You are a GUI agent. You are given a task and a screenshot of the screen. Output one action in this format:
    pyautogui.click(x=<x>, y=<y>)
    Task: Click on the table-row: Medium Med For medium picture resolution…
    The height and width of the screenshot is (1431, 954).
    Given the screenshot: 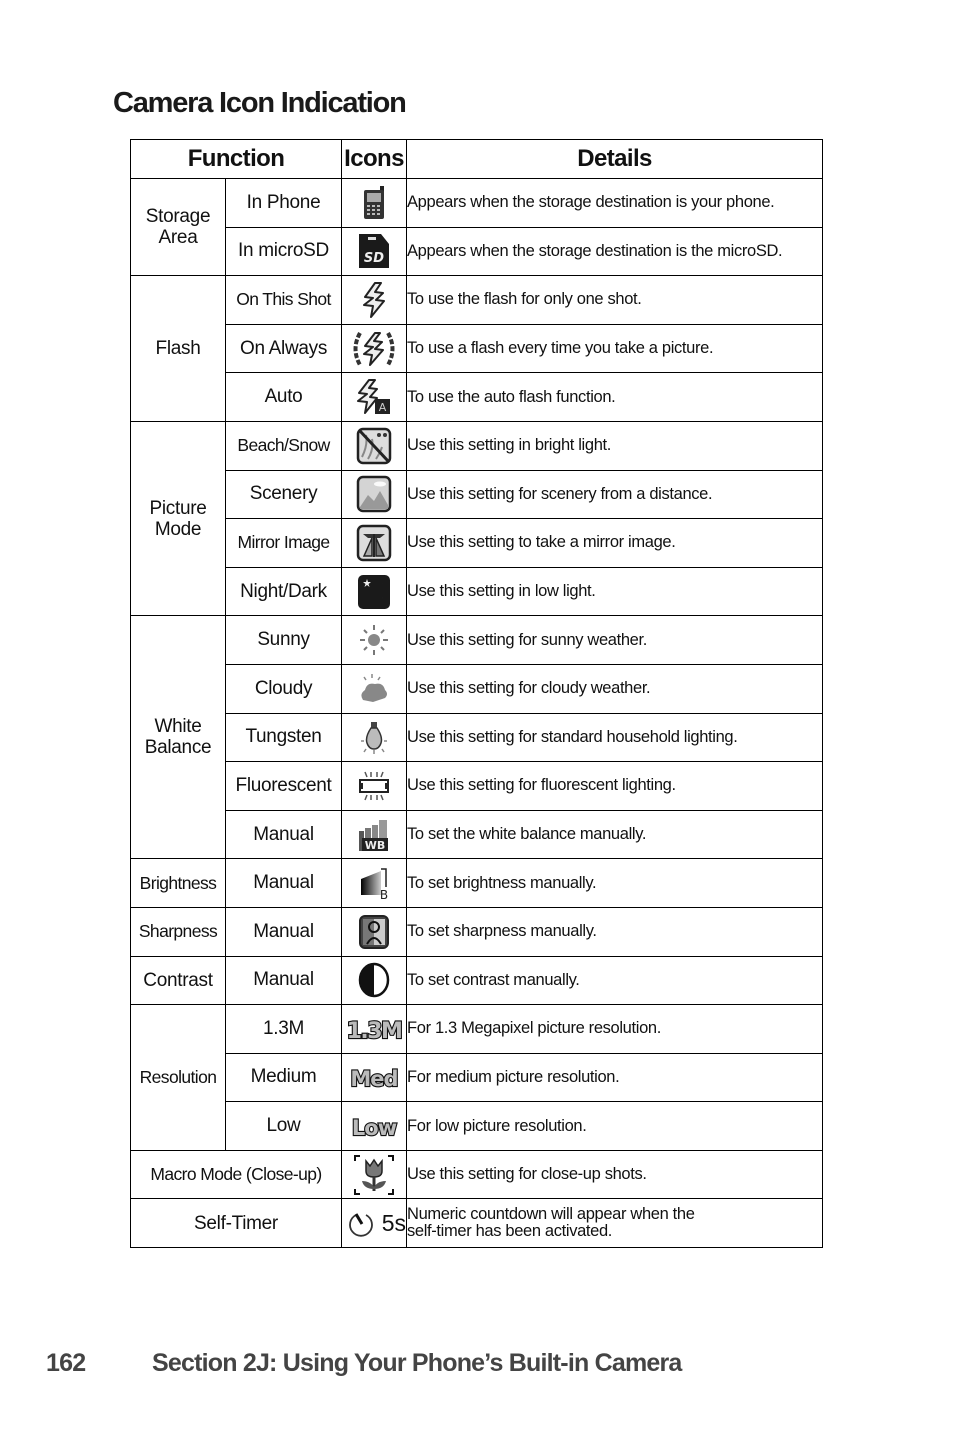 What is the action you would take?
    pyautogui.click(x=477, y=1077)
    